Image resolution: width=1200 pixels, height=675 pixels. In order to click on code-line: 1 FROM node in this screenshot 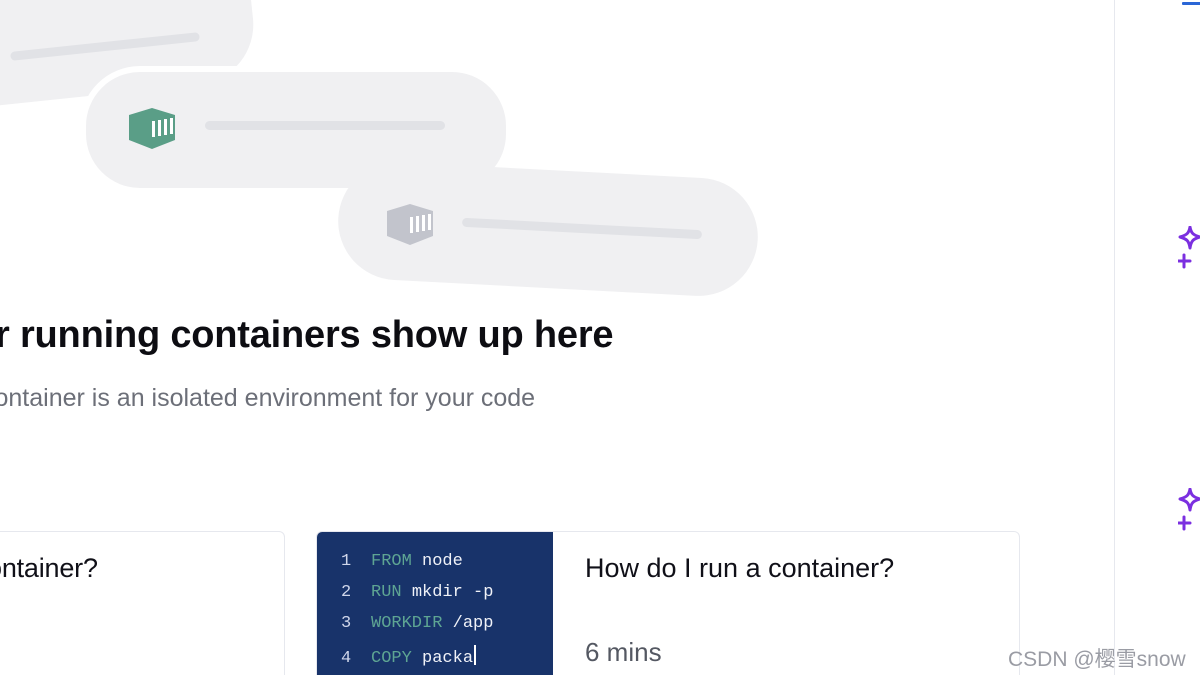, I will do `click(402, 561)`.